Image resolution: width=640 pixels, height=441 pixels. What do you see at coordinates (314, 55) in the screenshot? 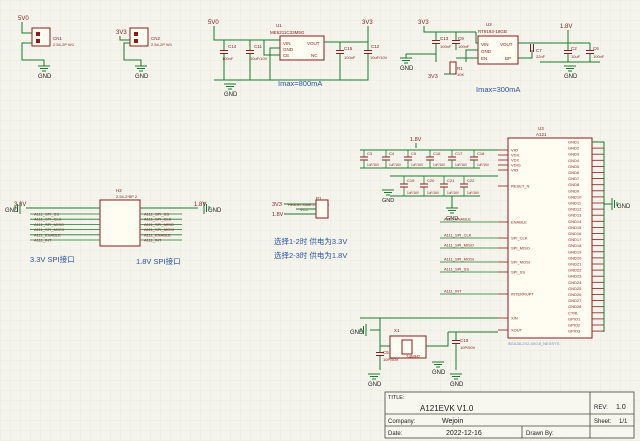
I see `u1-pin-nc: NC` at bounding box center [314, 55].